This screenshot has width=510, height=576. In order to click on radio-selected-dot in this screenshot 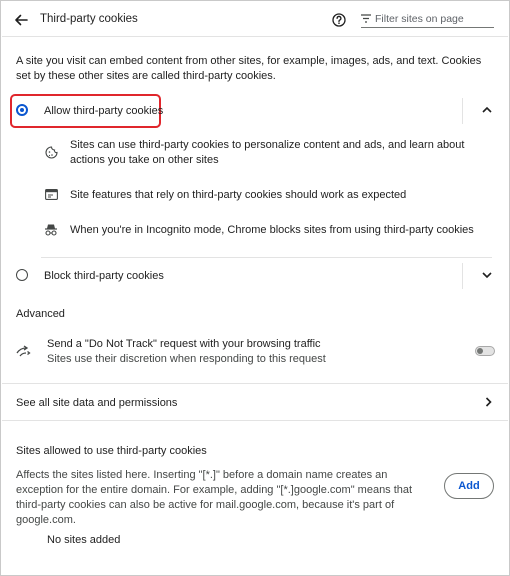, I will do `click(22, 110)`.